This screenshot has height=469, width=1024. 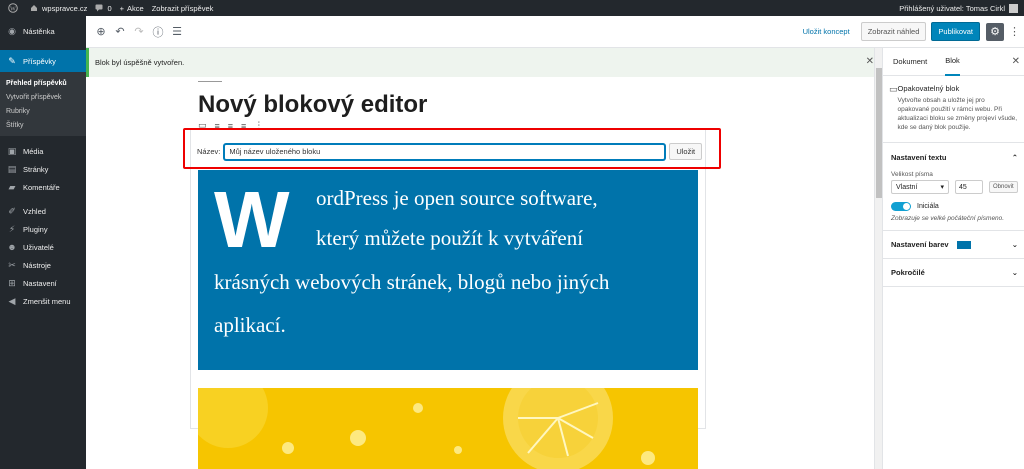 What do you see at coordinates (901, 206) in the screenshot?
I see `drop-cap-toggle` at bounding box center [901, 206].